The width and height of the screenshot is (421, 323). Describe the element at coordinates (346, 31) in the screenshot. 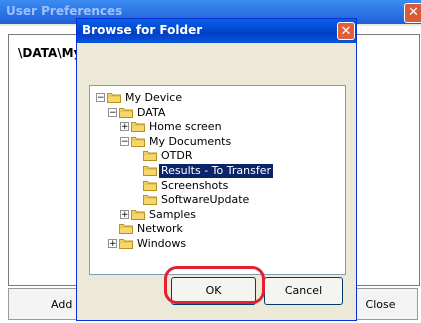

I see `dialog-close-button: ✕` at that location.